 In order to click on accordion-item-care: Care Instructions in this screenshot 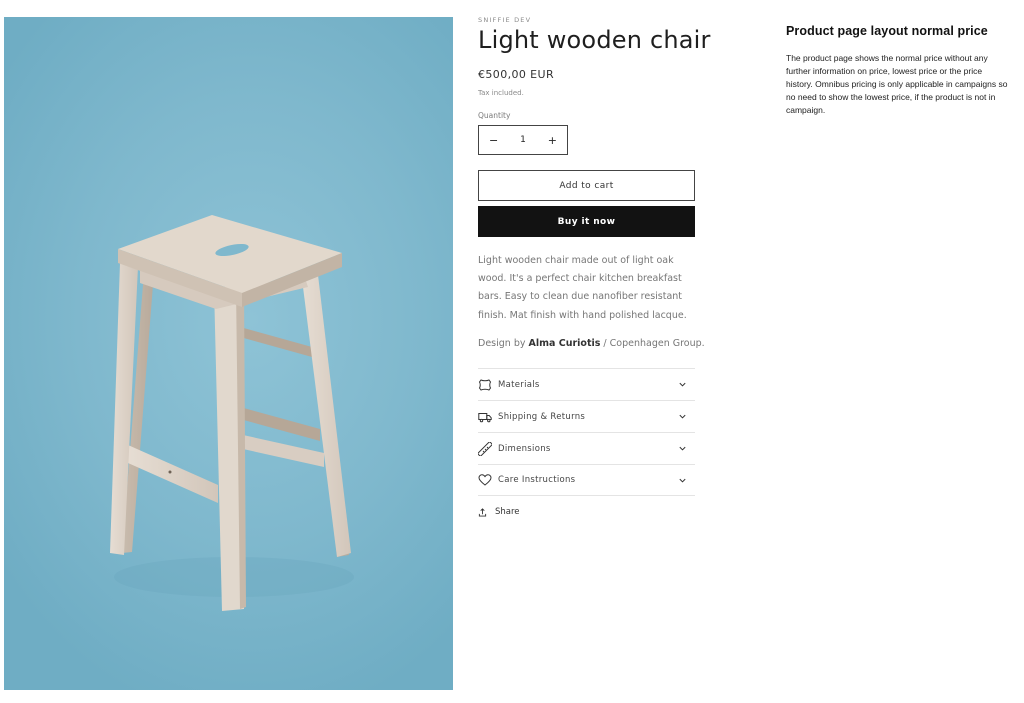, I will do `click(586, 480)`.